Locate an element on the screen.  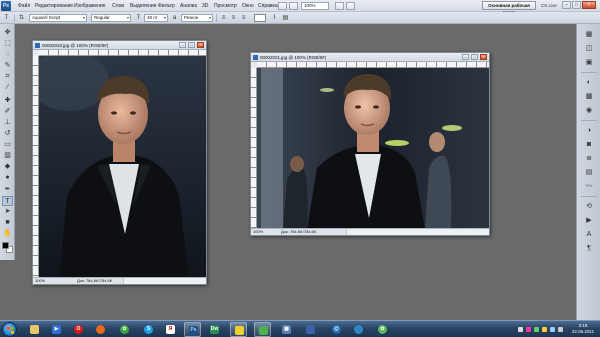
hand-tool-icon: ✋ is located at coordinates (7, 234).